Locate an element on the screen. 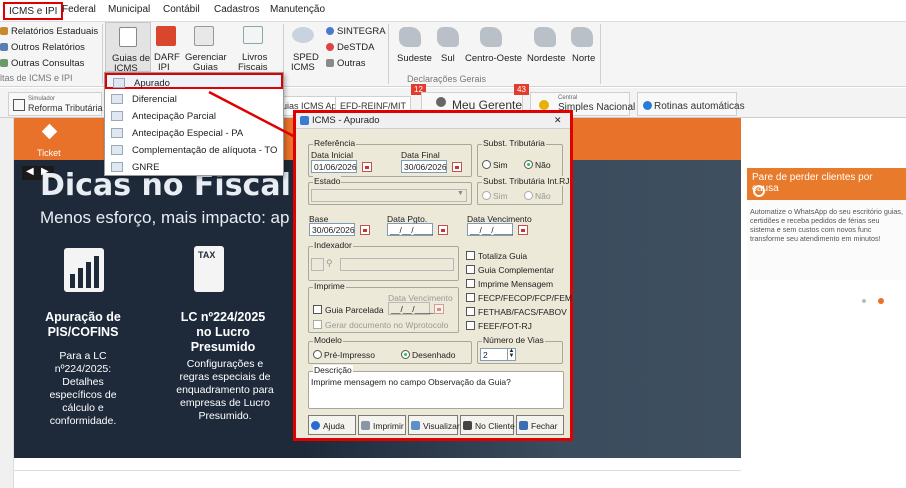  dialog-title: ICMS - Apurado is located at coordinates (346, 120).